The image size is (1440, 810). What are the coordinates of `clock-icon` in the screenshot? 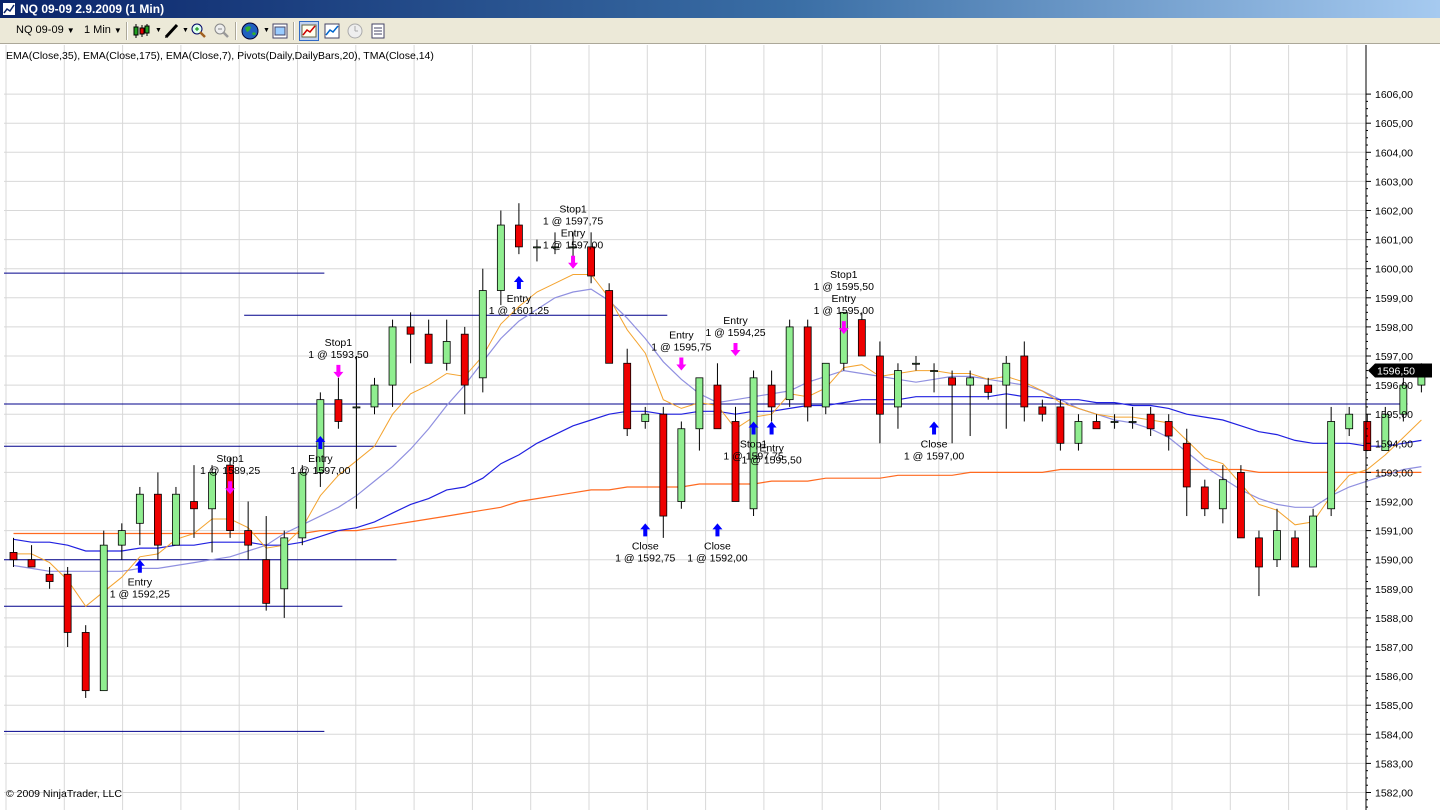 It's located at (355, 31).